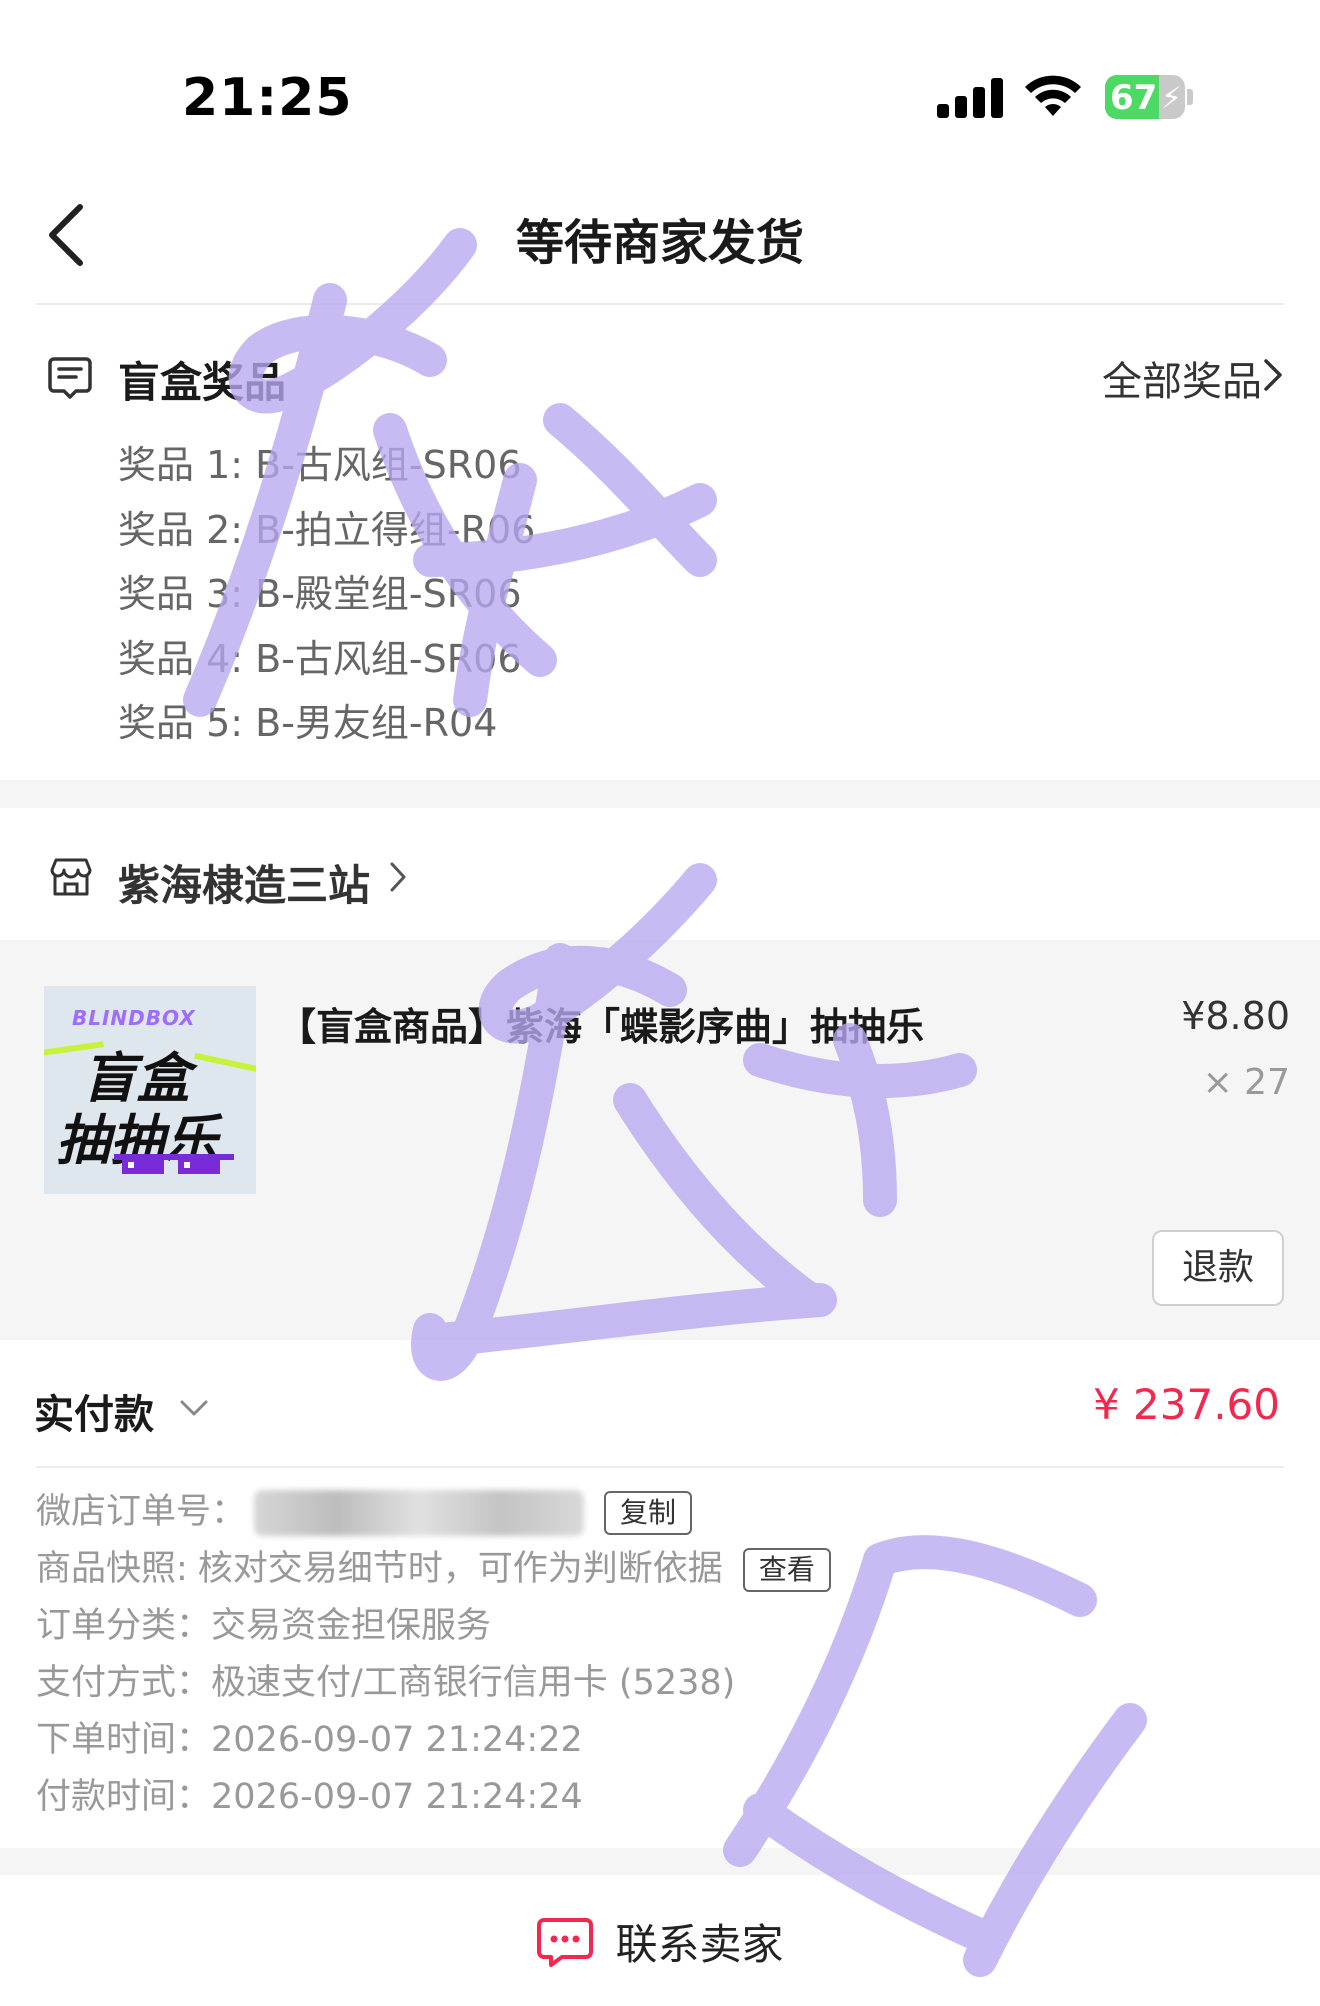  What do you see at coordinates (660, 82) in the screenshot?
I see `status-bar: 21:25 67 ⚡` at bounding box center [660, 82].